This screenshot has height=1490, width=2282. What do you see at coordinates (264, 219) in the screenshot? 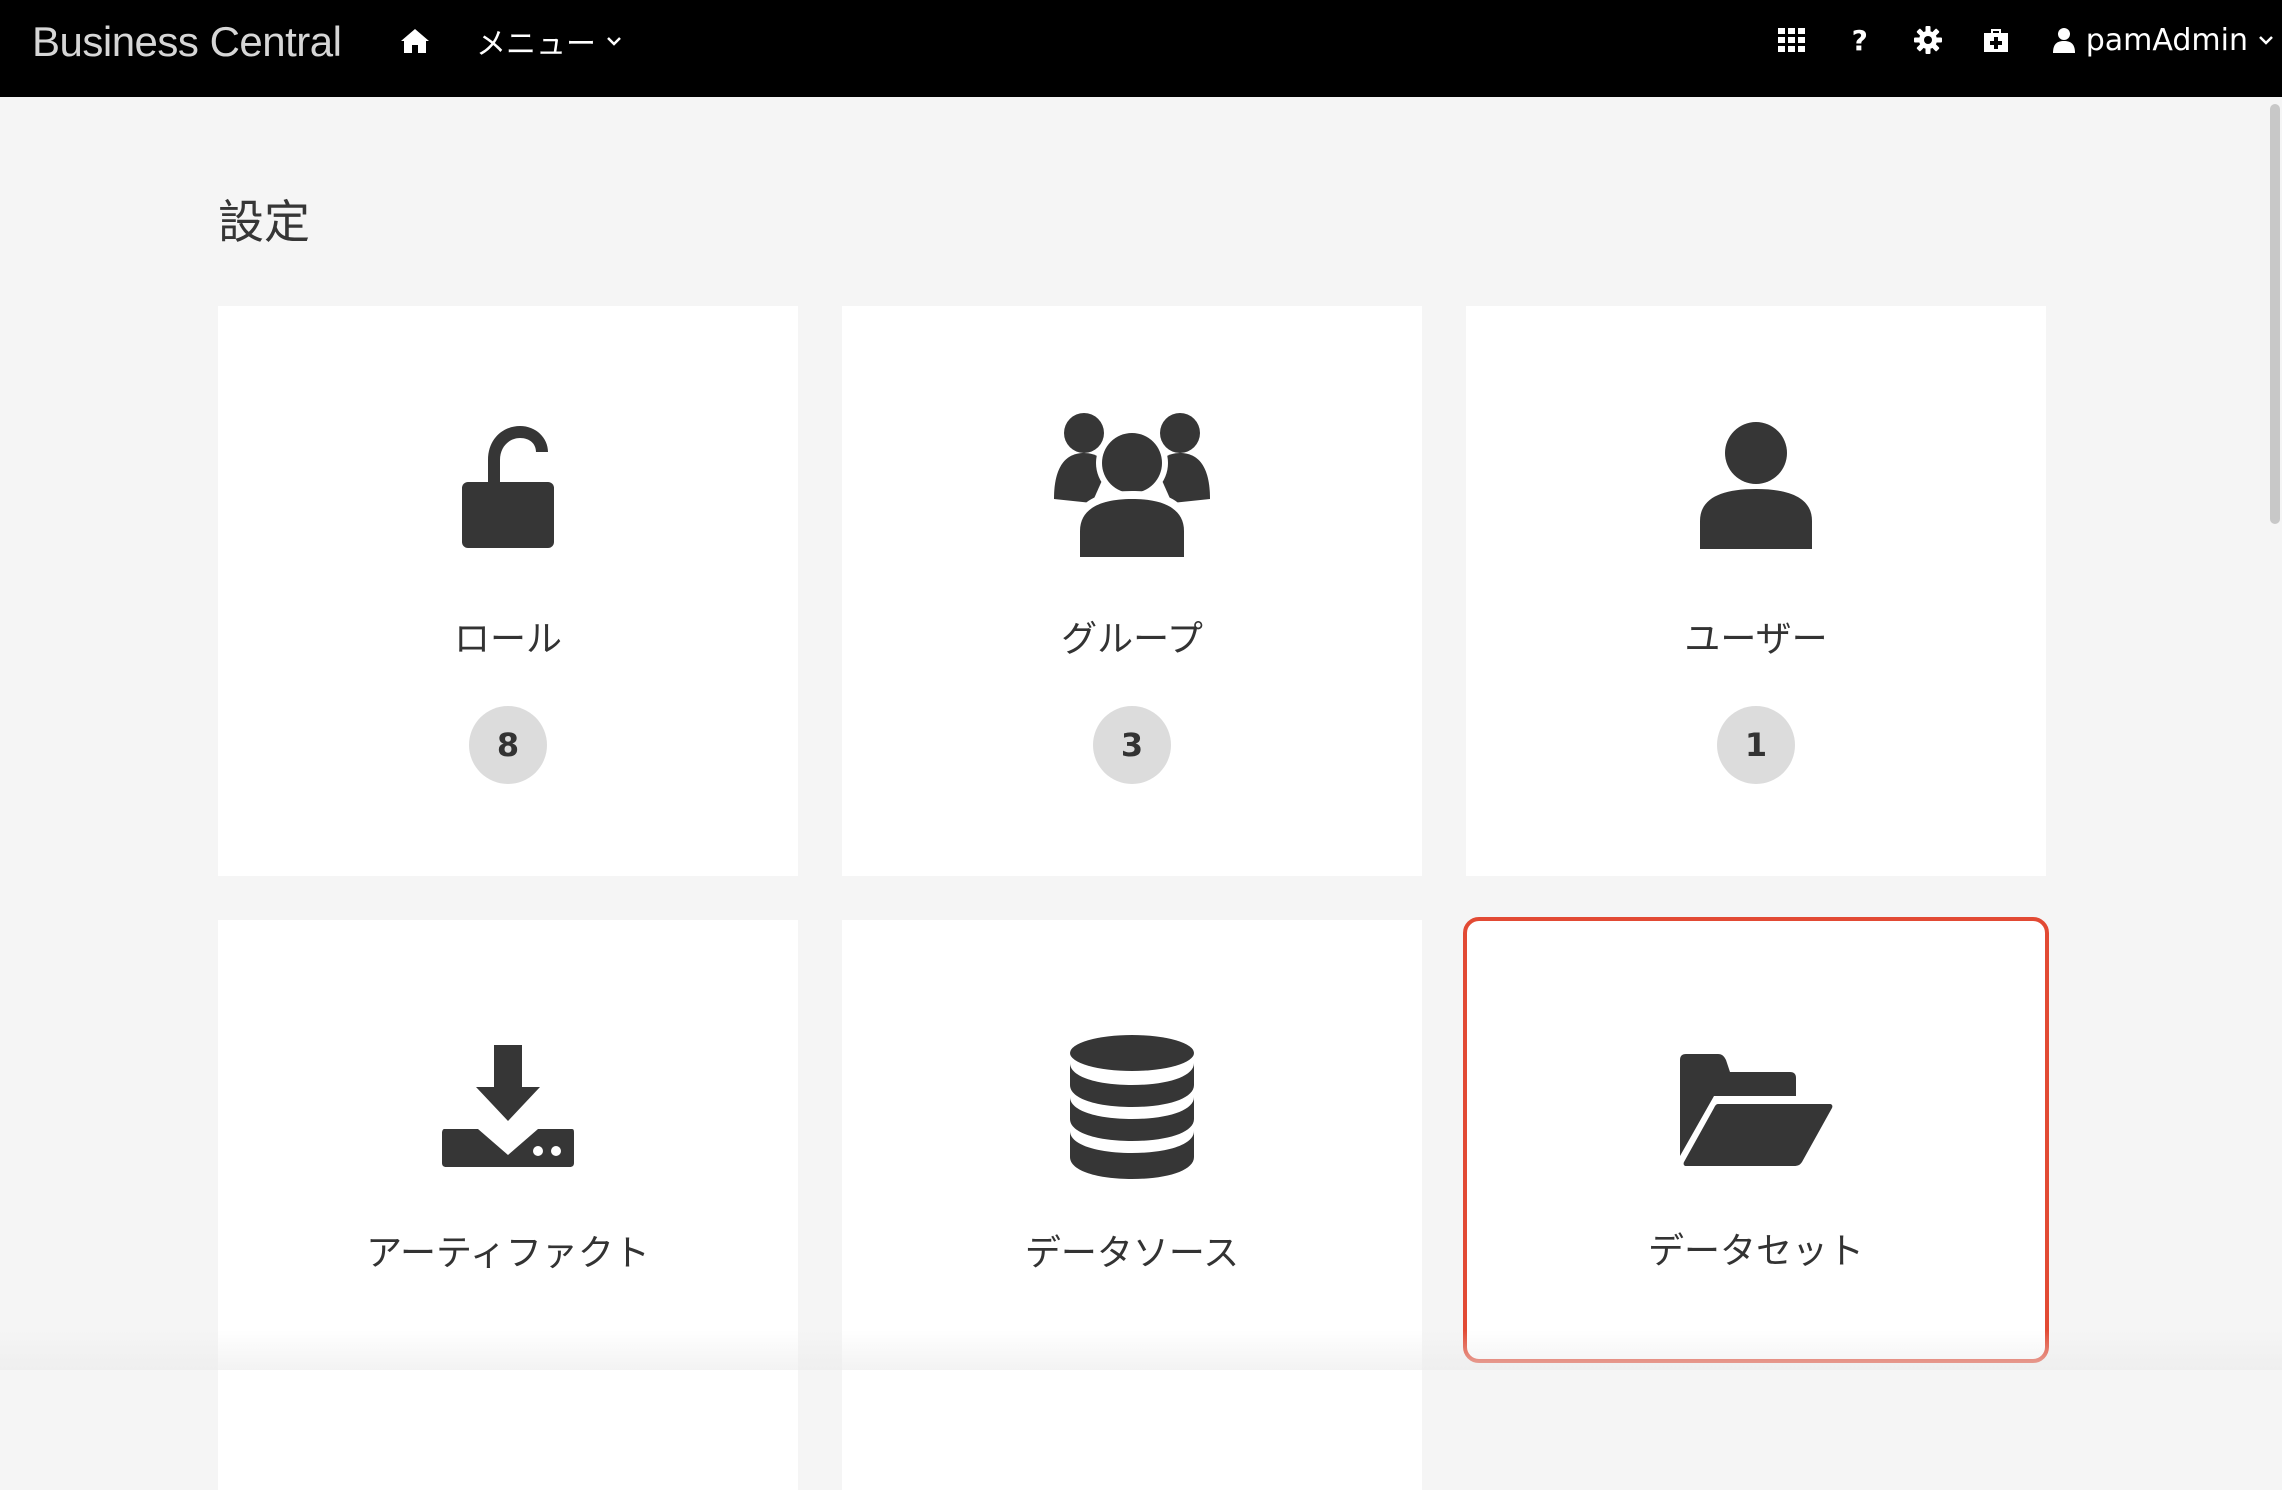
I see `page-title: 設定` at bounding box center [264, 219].